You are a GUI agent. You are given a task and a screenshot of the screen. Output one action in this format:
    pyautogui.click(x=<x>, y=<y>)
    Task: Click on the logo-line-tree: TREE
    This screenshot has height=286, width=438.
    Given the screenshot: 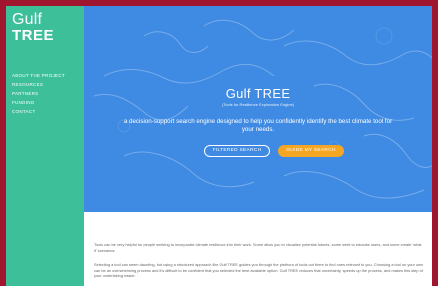 What is the action you would take?
    pyautogui.click(x=33, y=35)
    